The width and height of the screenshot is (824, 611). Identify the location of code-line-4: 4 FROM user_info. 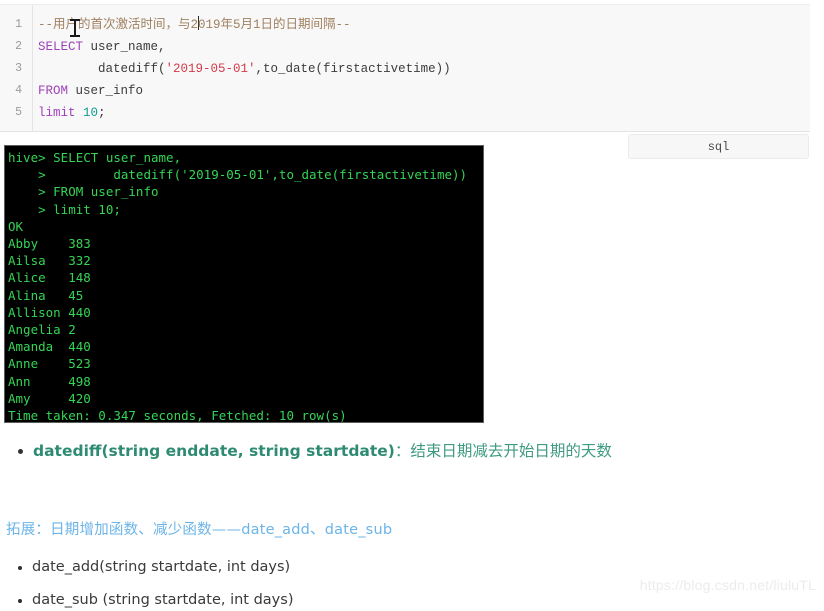
(405, 91).